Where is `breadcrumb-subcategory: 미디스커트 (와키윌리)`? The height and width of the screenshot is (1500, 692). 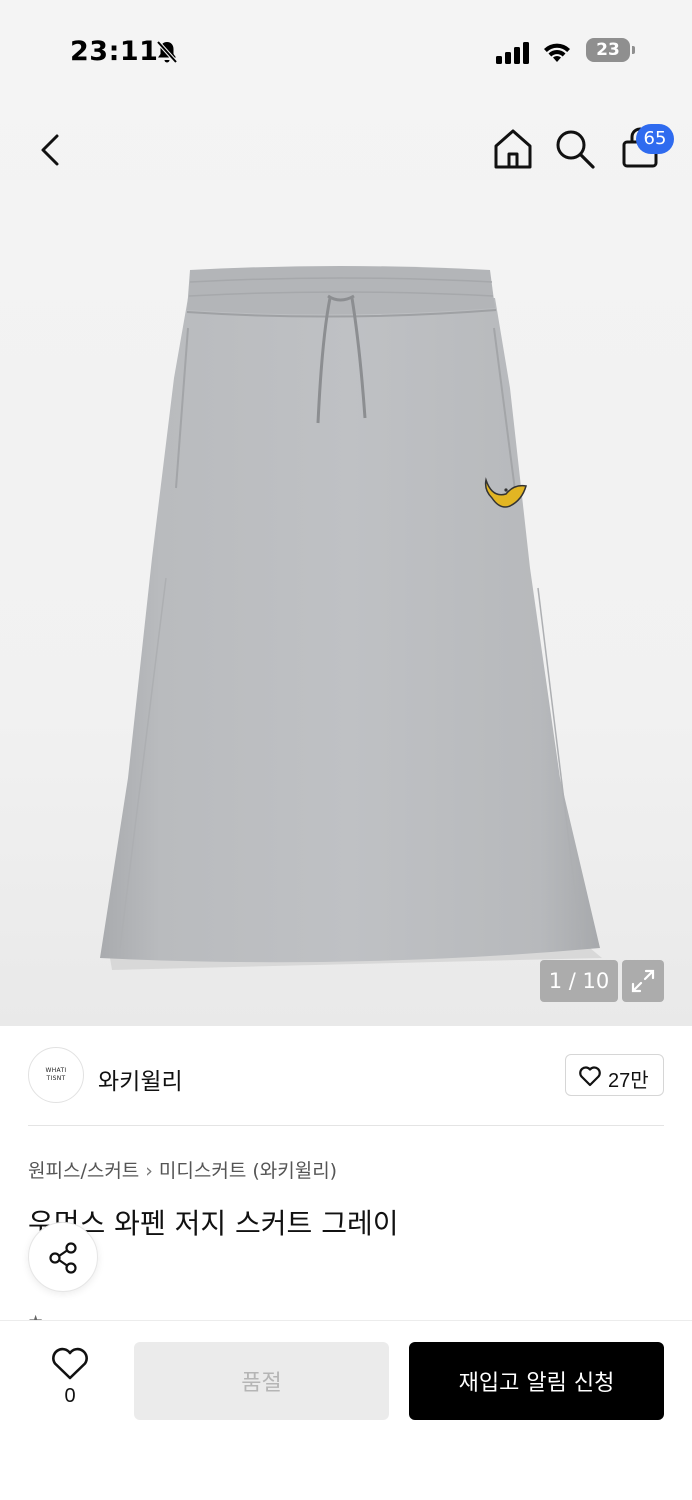
breadcrumb-subcategory: 미디스커트 (와키윌리) is located at coordinates (248, 1171).